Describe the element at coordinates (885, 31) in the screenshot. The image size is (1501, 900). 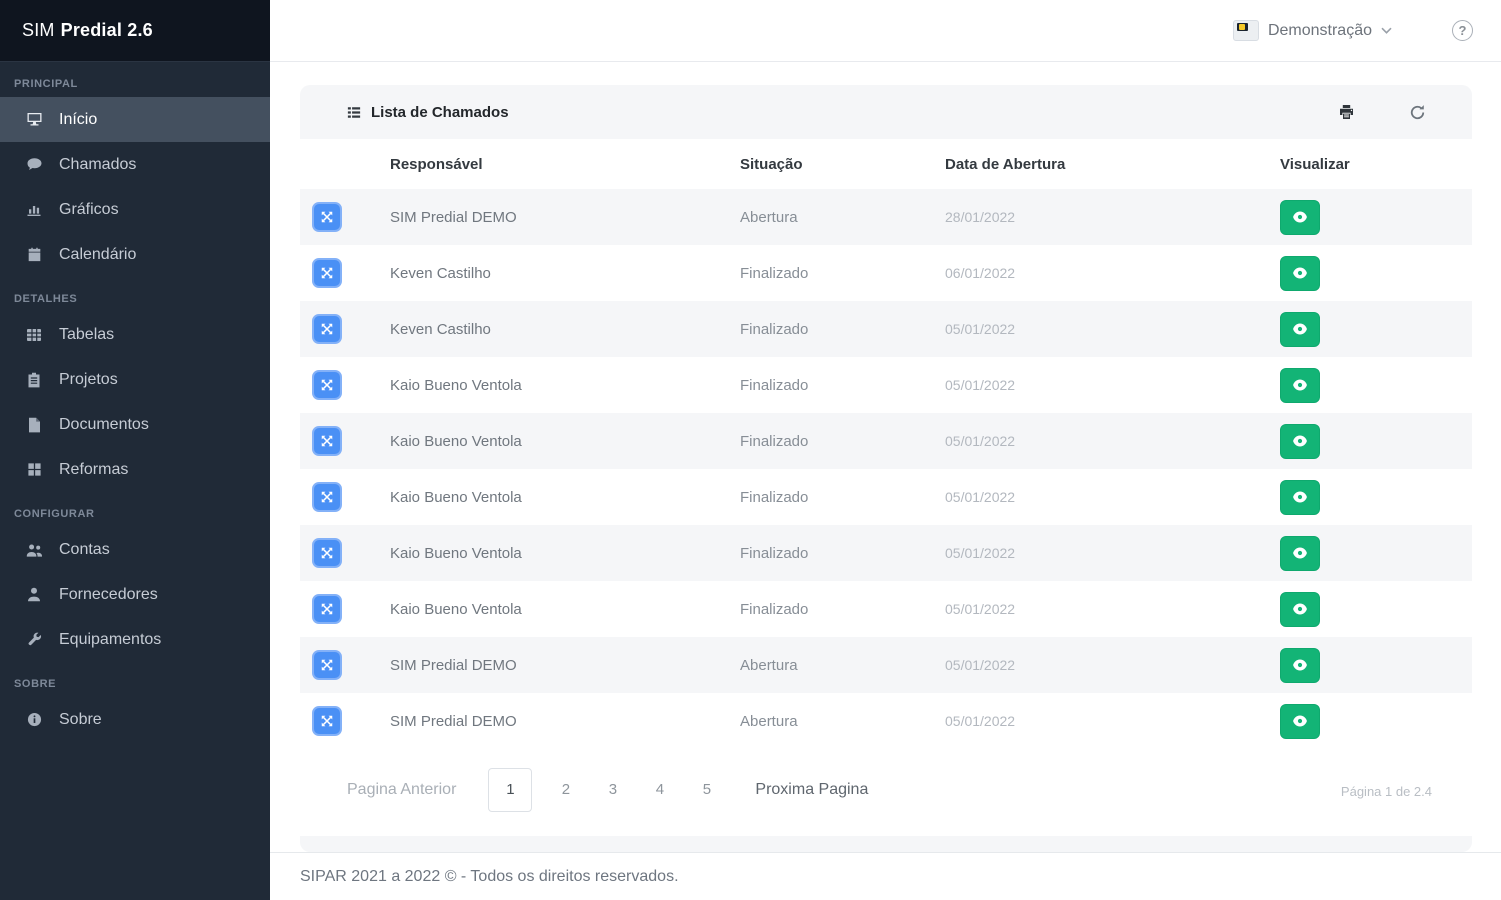
I see `topbar: Demonstração ?` at that location.